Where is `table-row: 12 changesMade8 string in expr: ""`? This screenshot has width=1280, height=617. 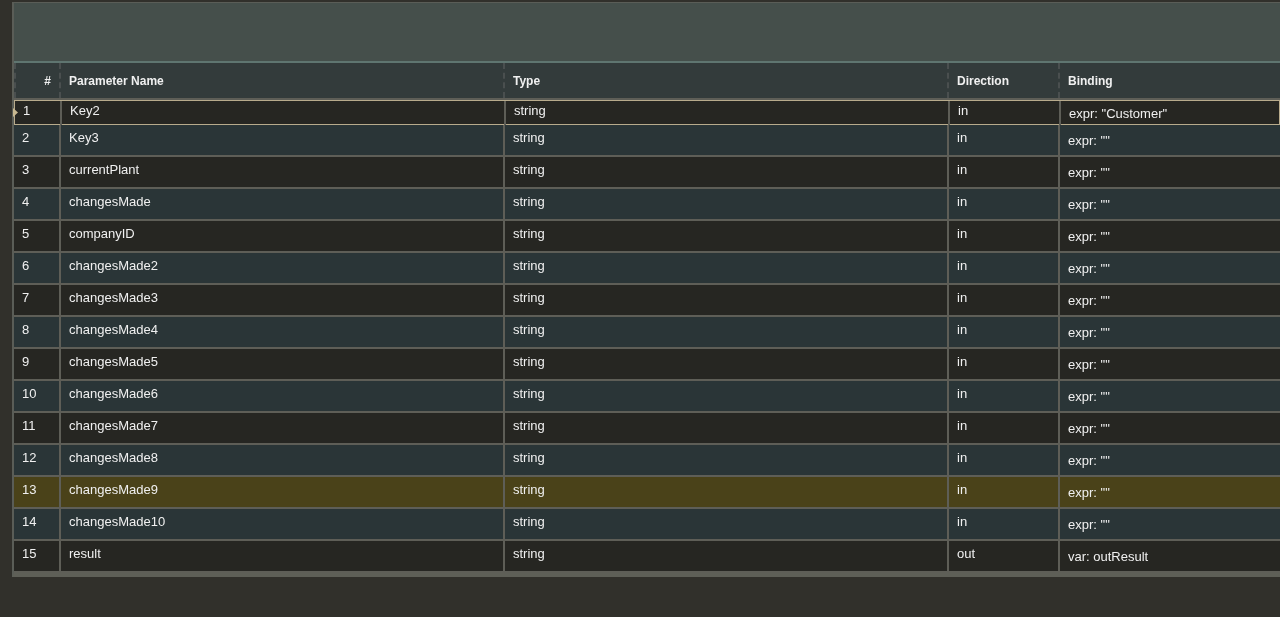 table-row: 12 changesMade8 string in expr: "" is located at coordinates (647, 461).